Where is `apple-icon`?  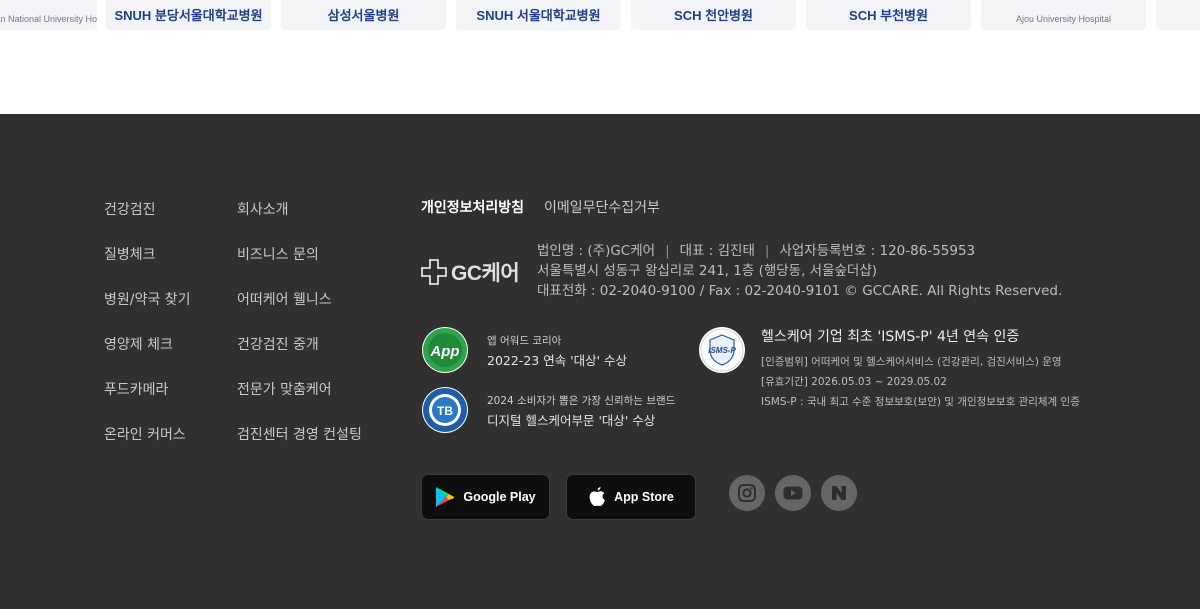
apple-icon is located at coordinates (597, 497).